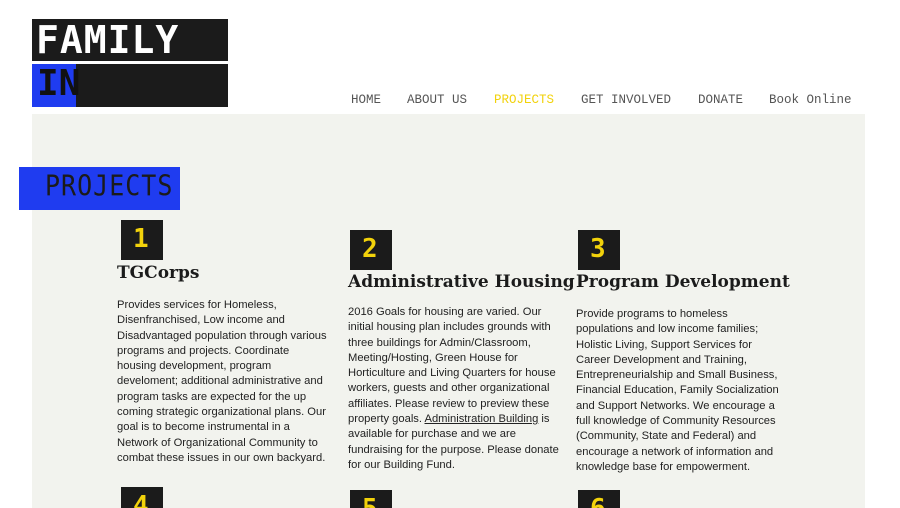 Image resolution: width=900 pixels, height=508 pixels. I want to click on project-number: 4, so click(141, 499).